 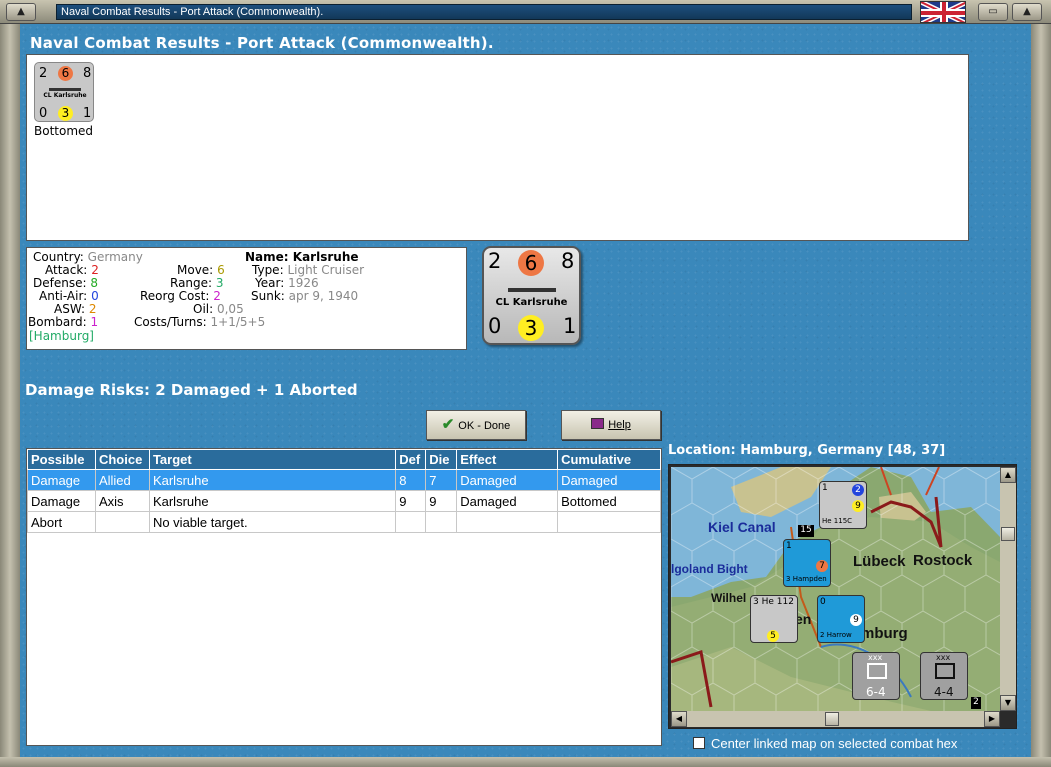 What do you see at coordinates (531, 328) in the screenshot?
I see `big-counter-factor: 3` at bounding box center [531, 328].